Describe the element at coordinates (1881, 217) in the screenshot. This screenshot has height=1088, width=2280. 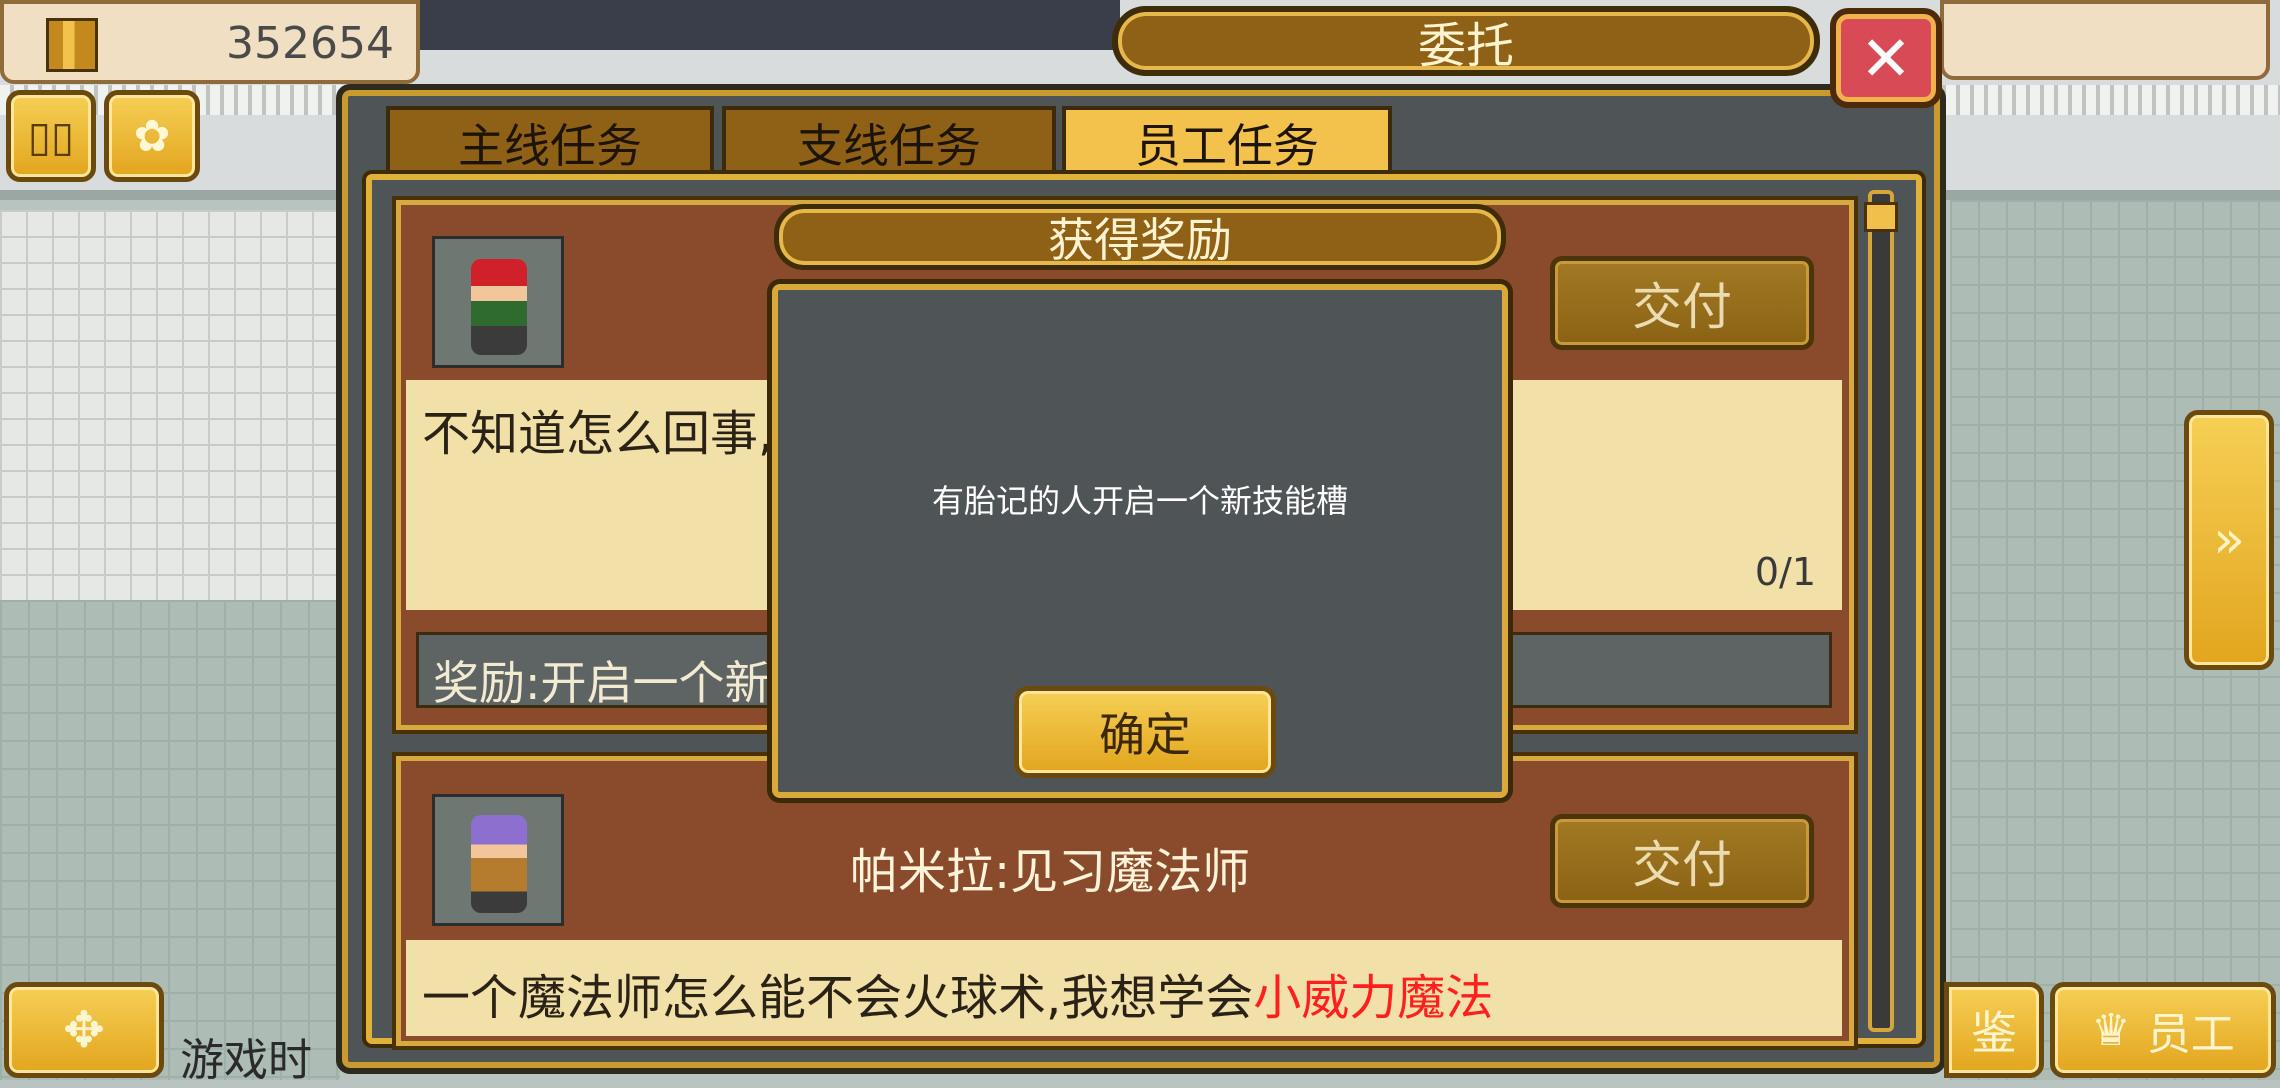
I see `scrollbar-thumb` at that location.